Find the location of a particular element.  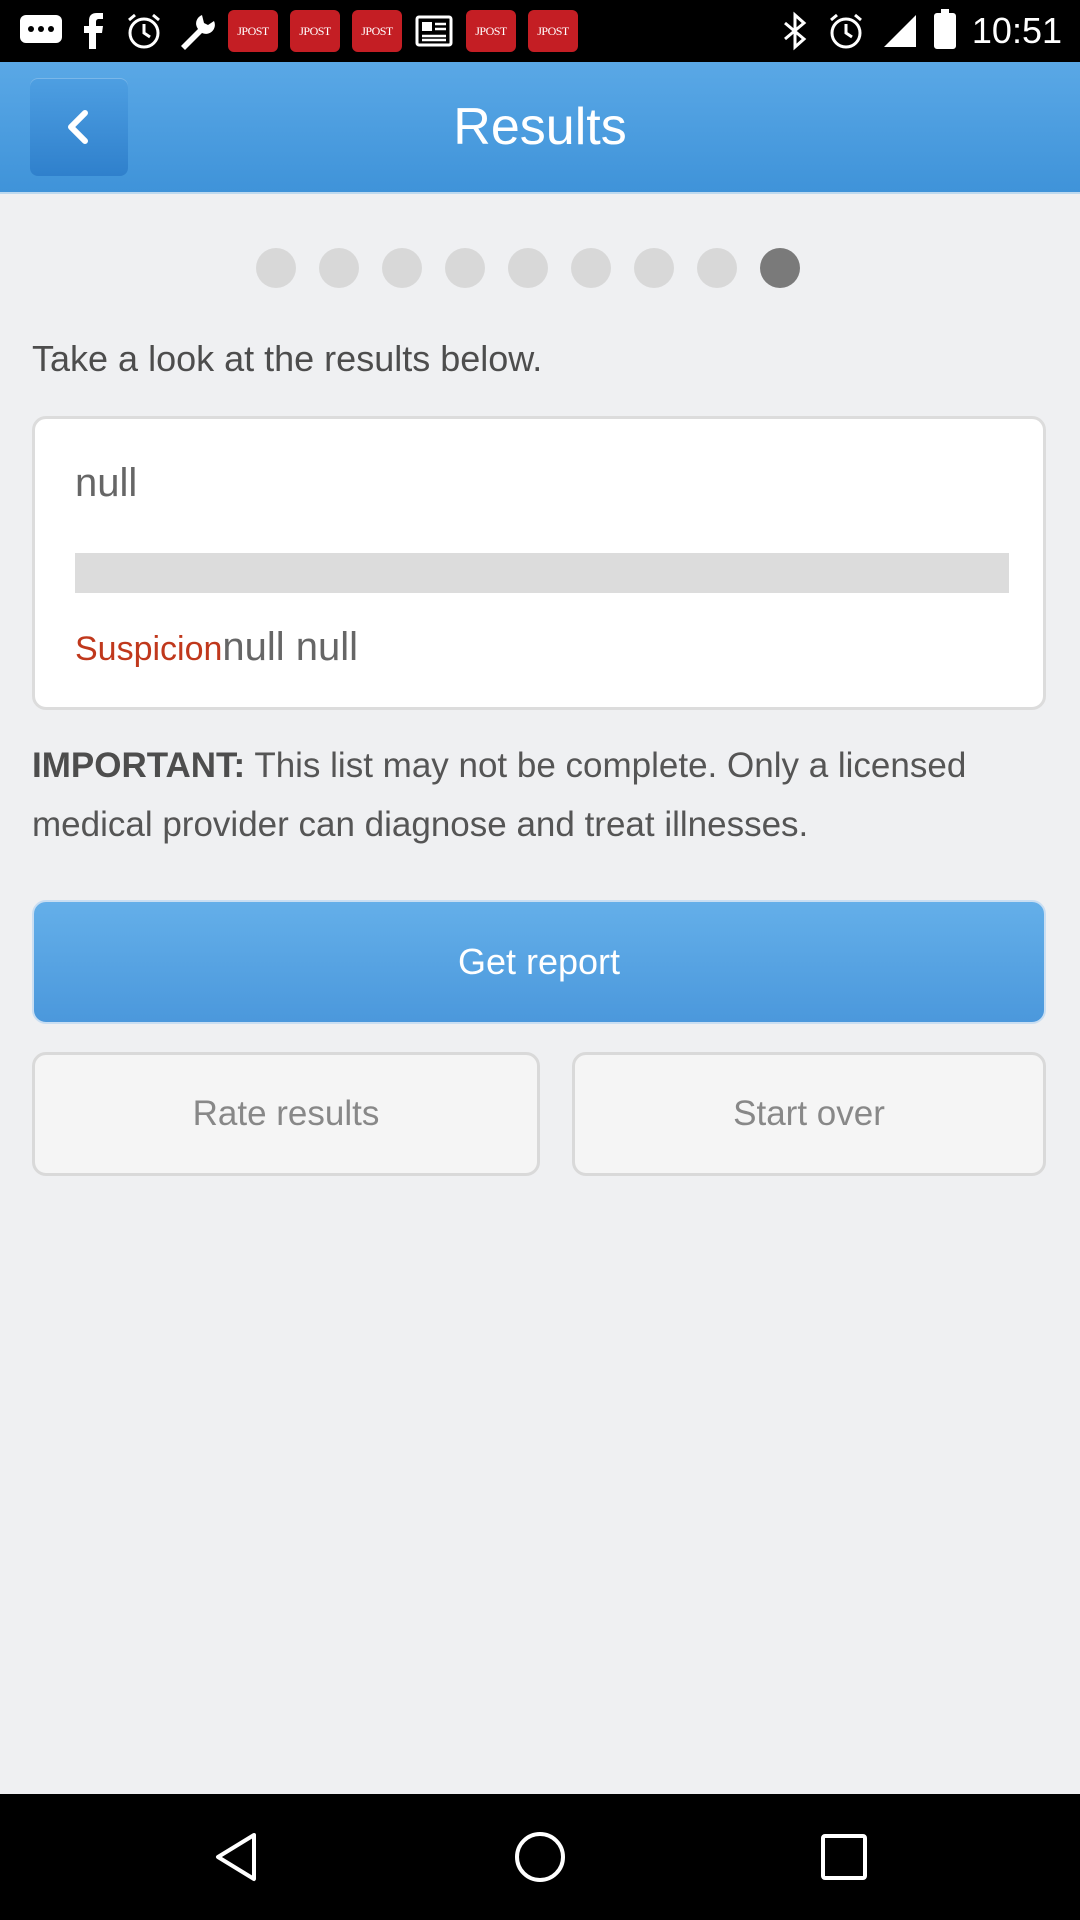

facebook-icon is located at coordinates (93, 31).